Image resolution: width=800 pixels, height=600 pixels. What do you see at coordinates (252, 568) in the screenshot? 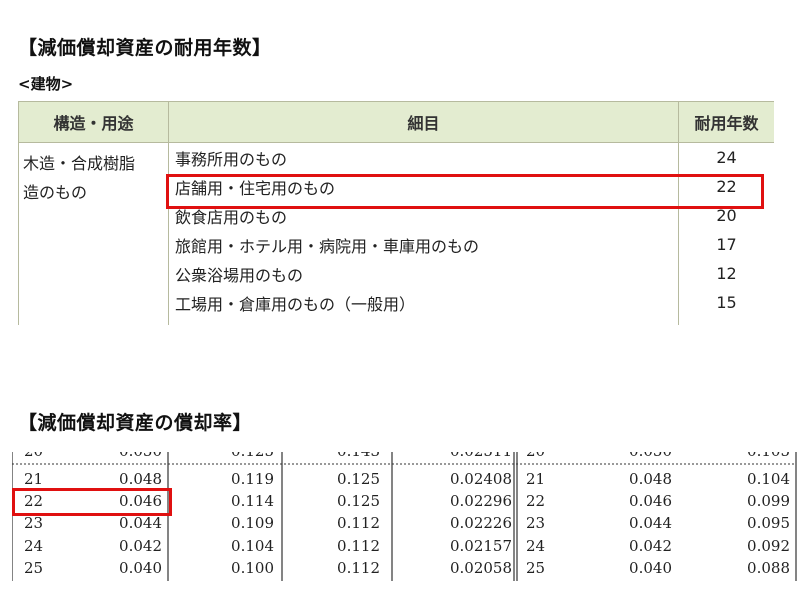
I see `rate-cell: 0.100` at bounding box center [252, 568].